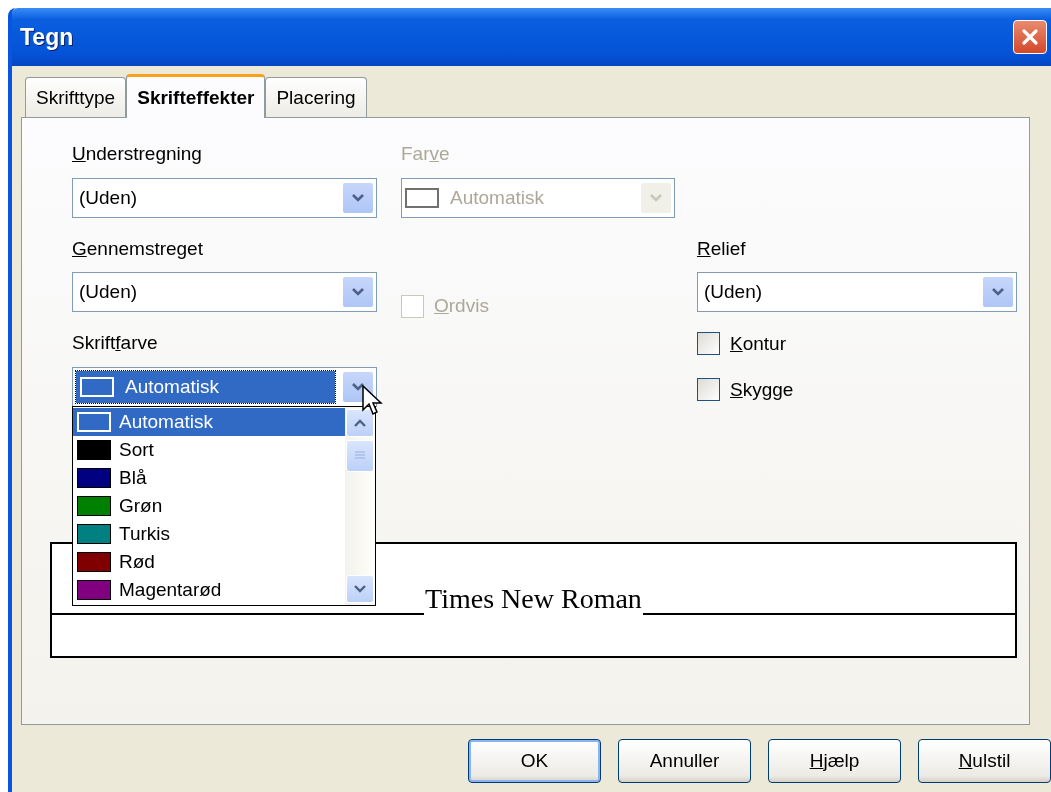  What do you see at coordinates (360, 506) in the screenshot?
I see `scrollbar` at bounding box center [360, 506].